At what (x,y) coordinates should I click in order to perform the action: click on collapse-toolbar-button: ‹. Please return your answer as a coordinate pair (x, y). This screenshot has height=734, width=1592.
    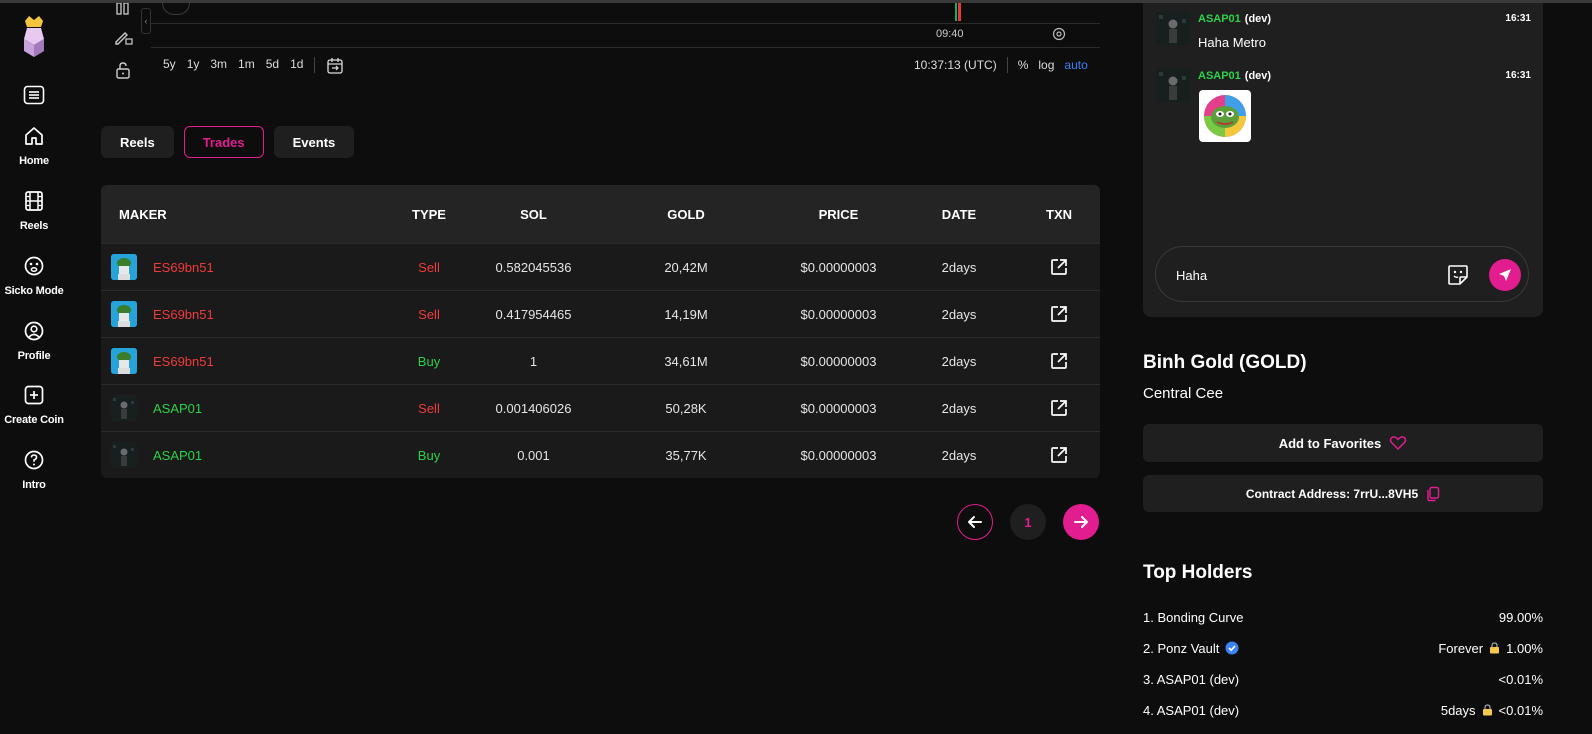
    Looking at the image, I should click on (146, 21).